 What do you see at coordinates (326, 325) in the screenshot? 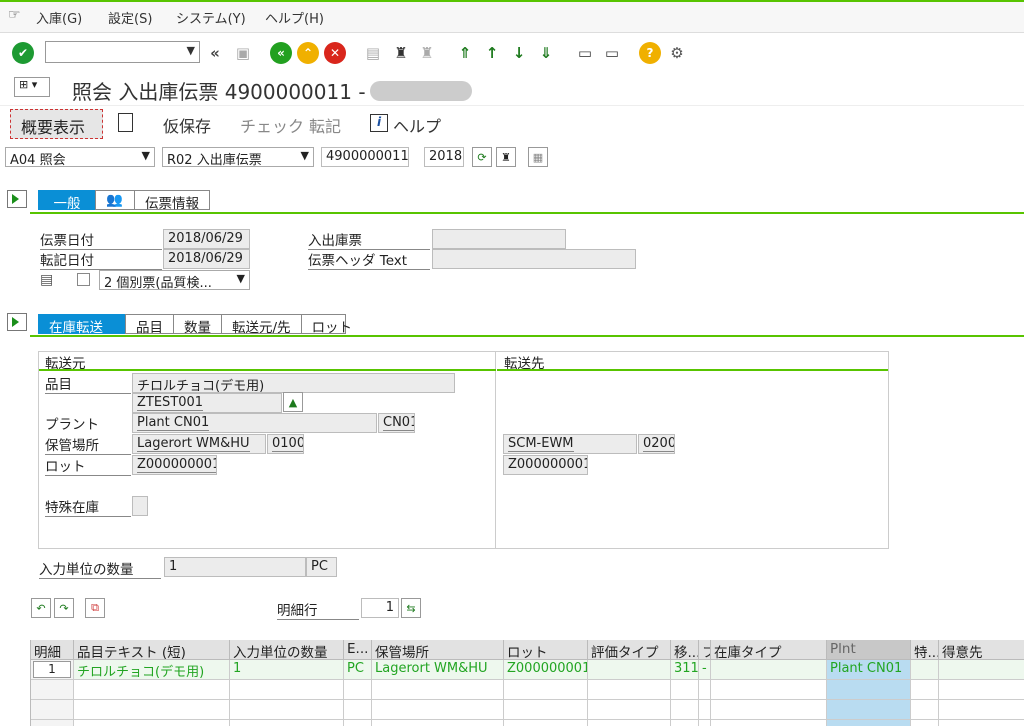
I see `tab-batch: ロット` at bounding box center [326, 325].